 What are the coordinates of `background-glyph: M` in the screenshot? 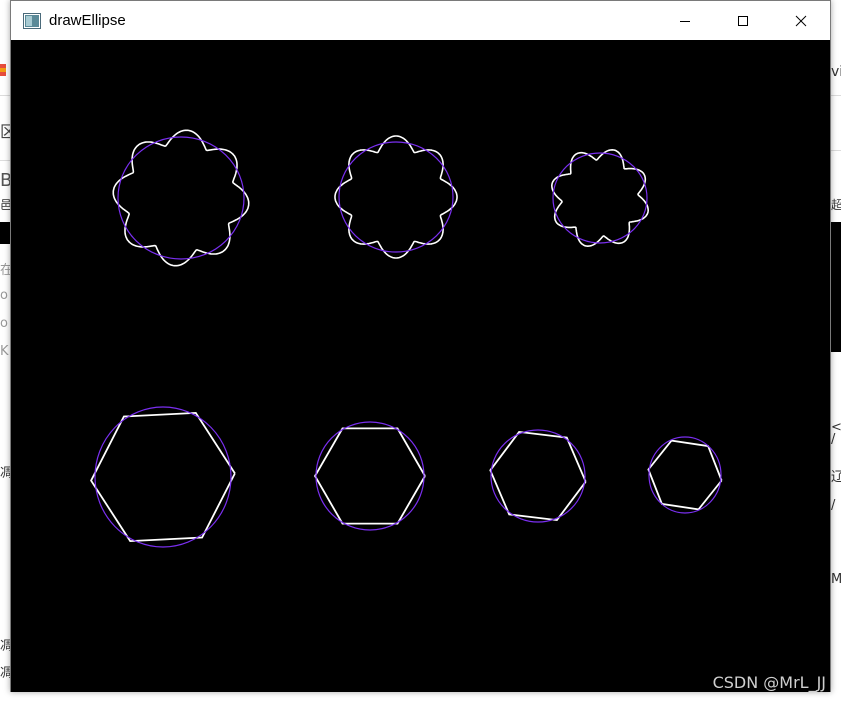 It's located at (836, 579).